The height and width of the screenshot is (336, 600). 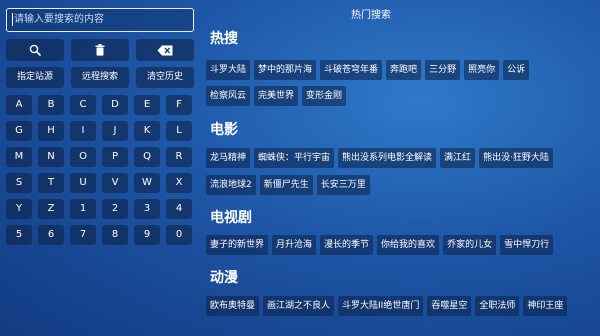 What do you see at coordinates (408, 245) in the screenshot?
I see `search-tag: 你给我的喜欢` at bounding box center [408, 245].